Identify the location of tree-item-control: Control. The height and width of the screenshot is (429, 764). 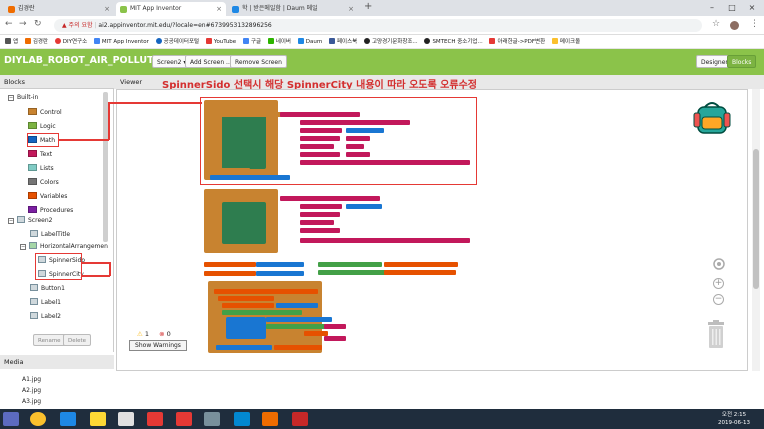
(45, 112).